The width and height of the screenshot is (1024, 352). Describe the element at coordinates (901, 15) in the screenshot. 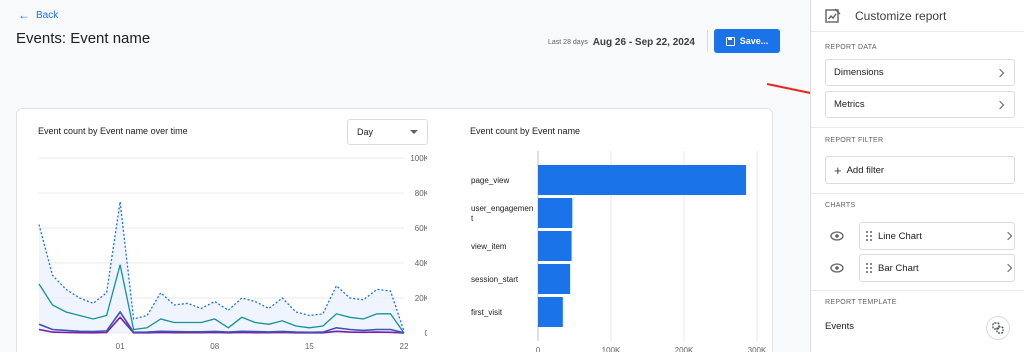

I see `panel-title: Customize report` at that location.